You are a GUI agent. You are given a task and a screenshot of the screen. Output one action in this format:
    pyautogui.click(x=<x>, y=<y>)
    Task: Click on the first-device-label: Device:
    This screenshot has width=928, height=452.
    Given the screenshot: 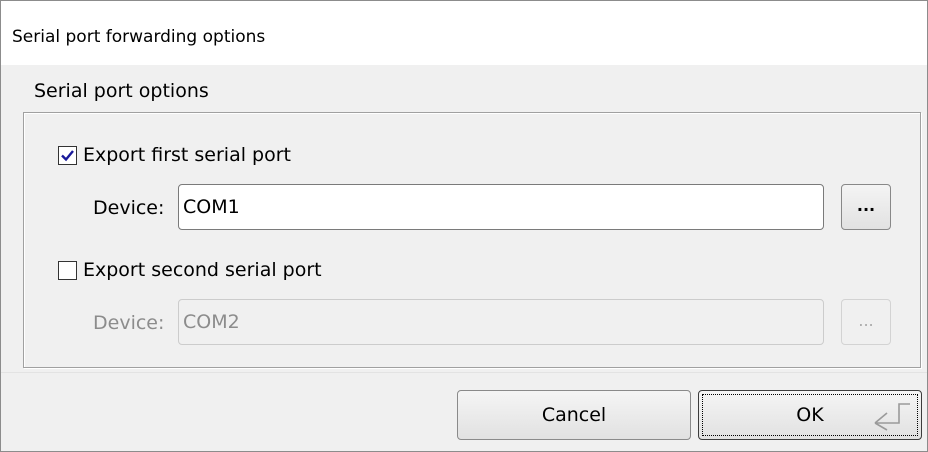 What is the action you would take?
    pyautogui.click(x=129, y=208)
    